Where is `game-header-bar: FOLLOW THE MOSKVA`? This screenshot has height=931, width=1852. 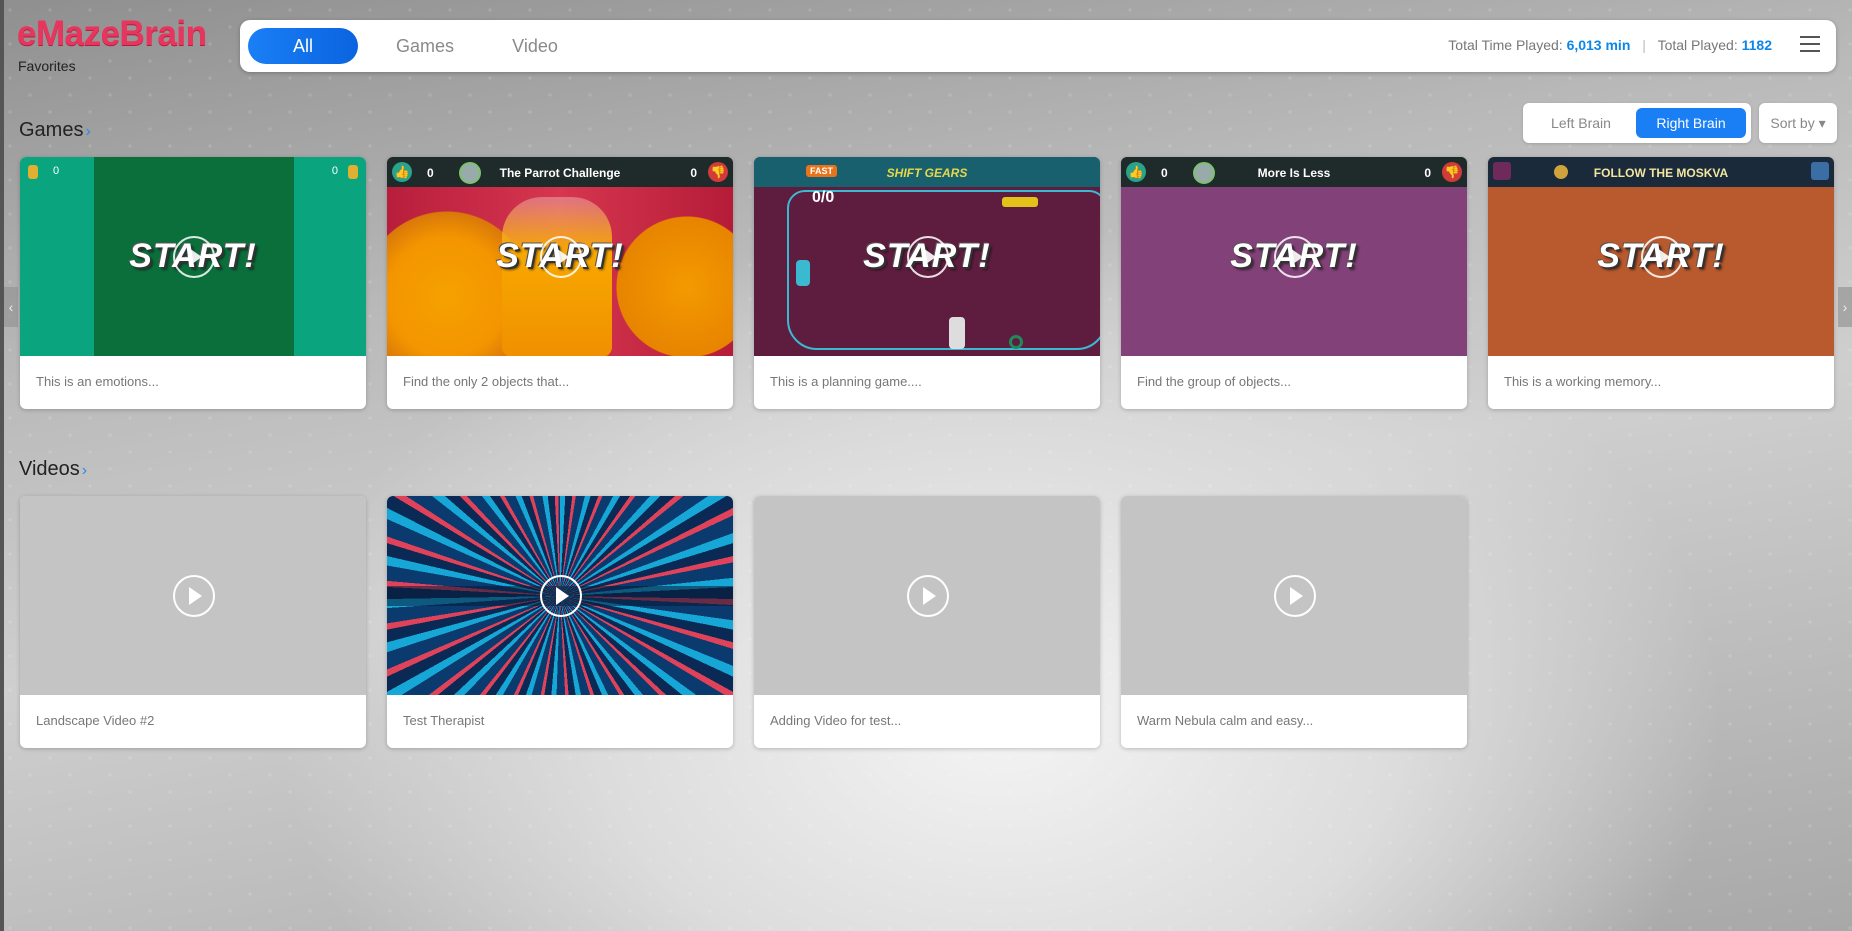 game-header-bar: FOLLOW THE MOSKVA is located at coordinates (1661, 172).